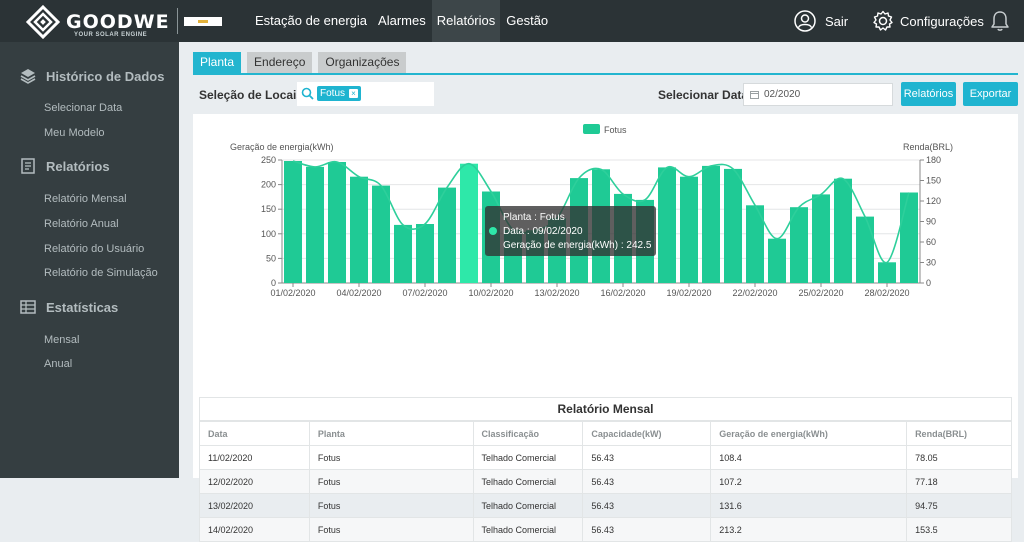 Image resolution: width=1024 pixels, height=542 pixels. What do you see at coordinates (933, 160) in the screenshot?
I see `y-tick-label-right: 180` at bounding box center [933, 160].